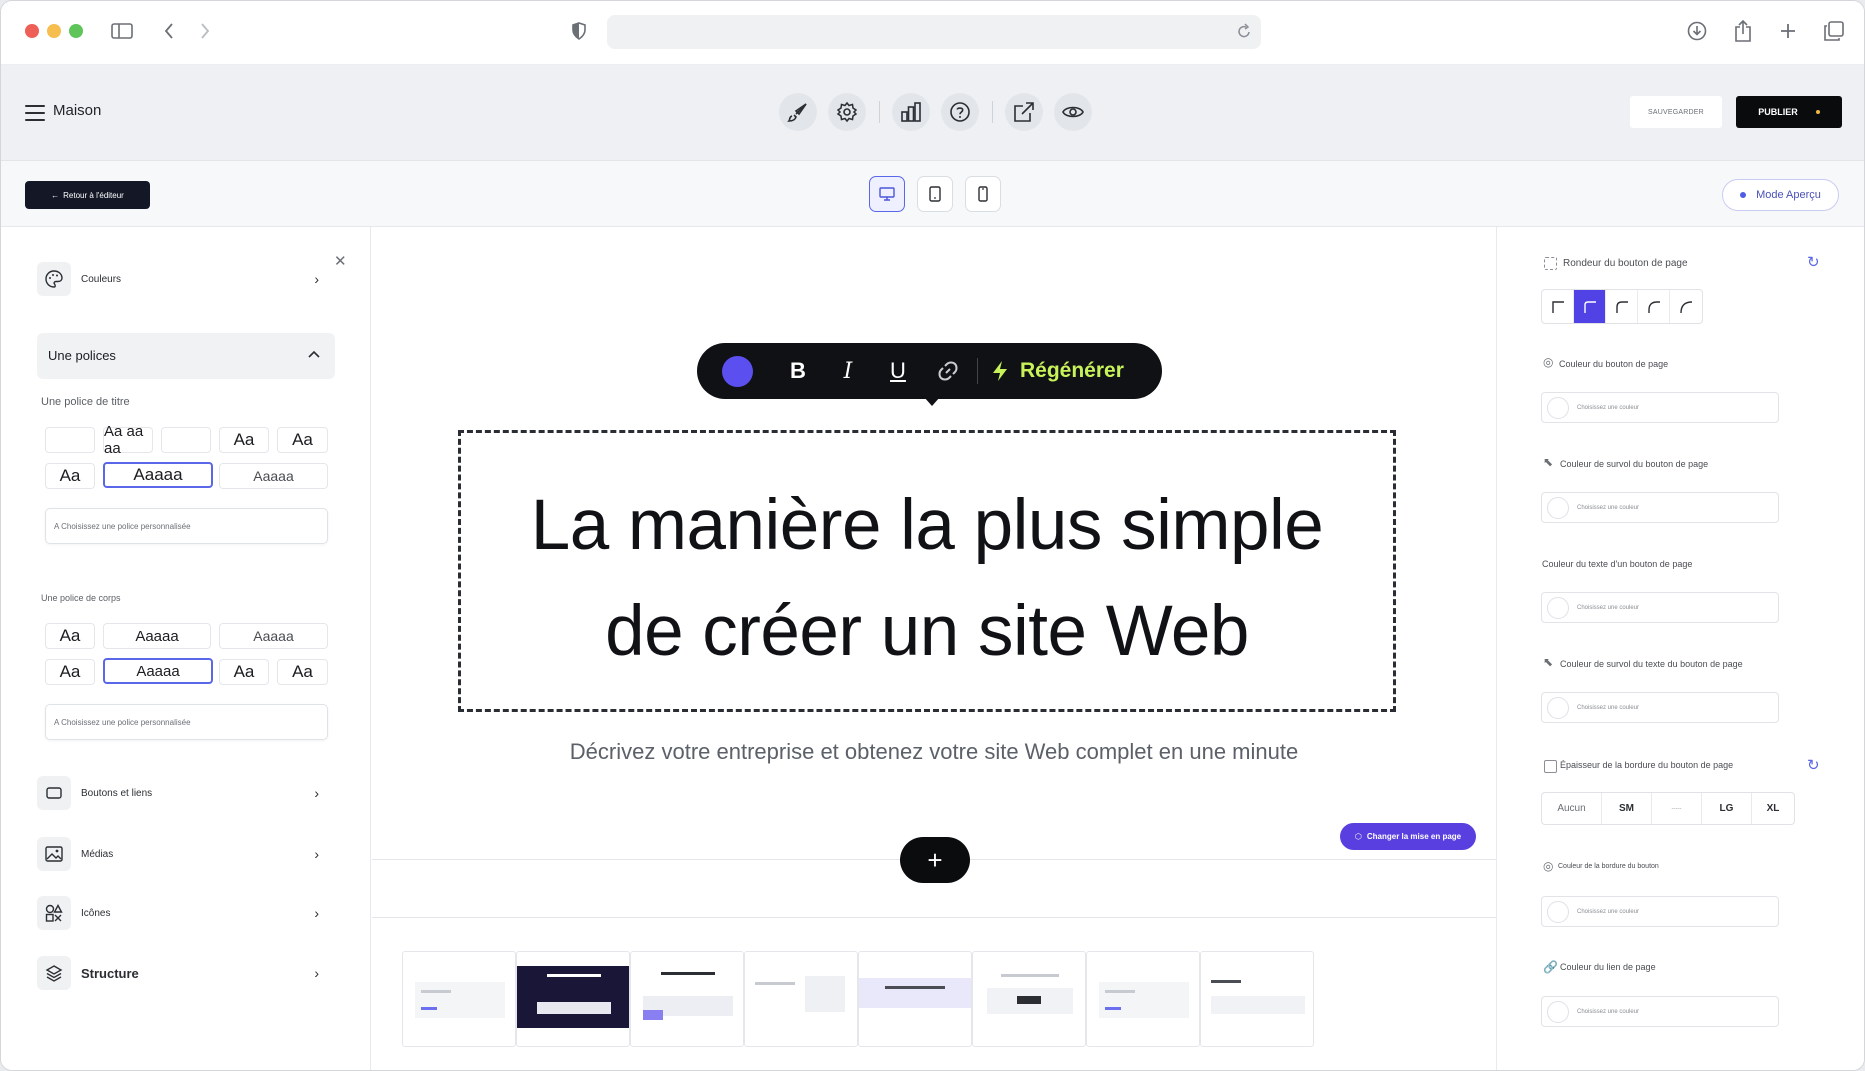  Describe the element at coordinates (1073, 112) in the screenshot. I see `preview-eye-icon` at that location.